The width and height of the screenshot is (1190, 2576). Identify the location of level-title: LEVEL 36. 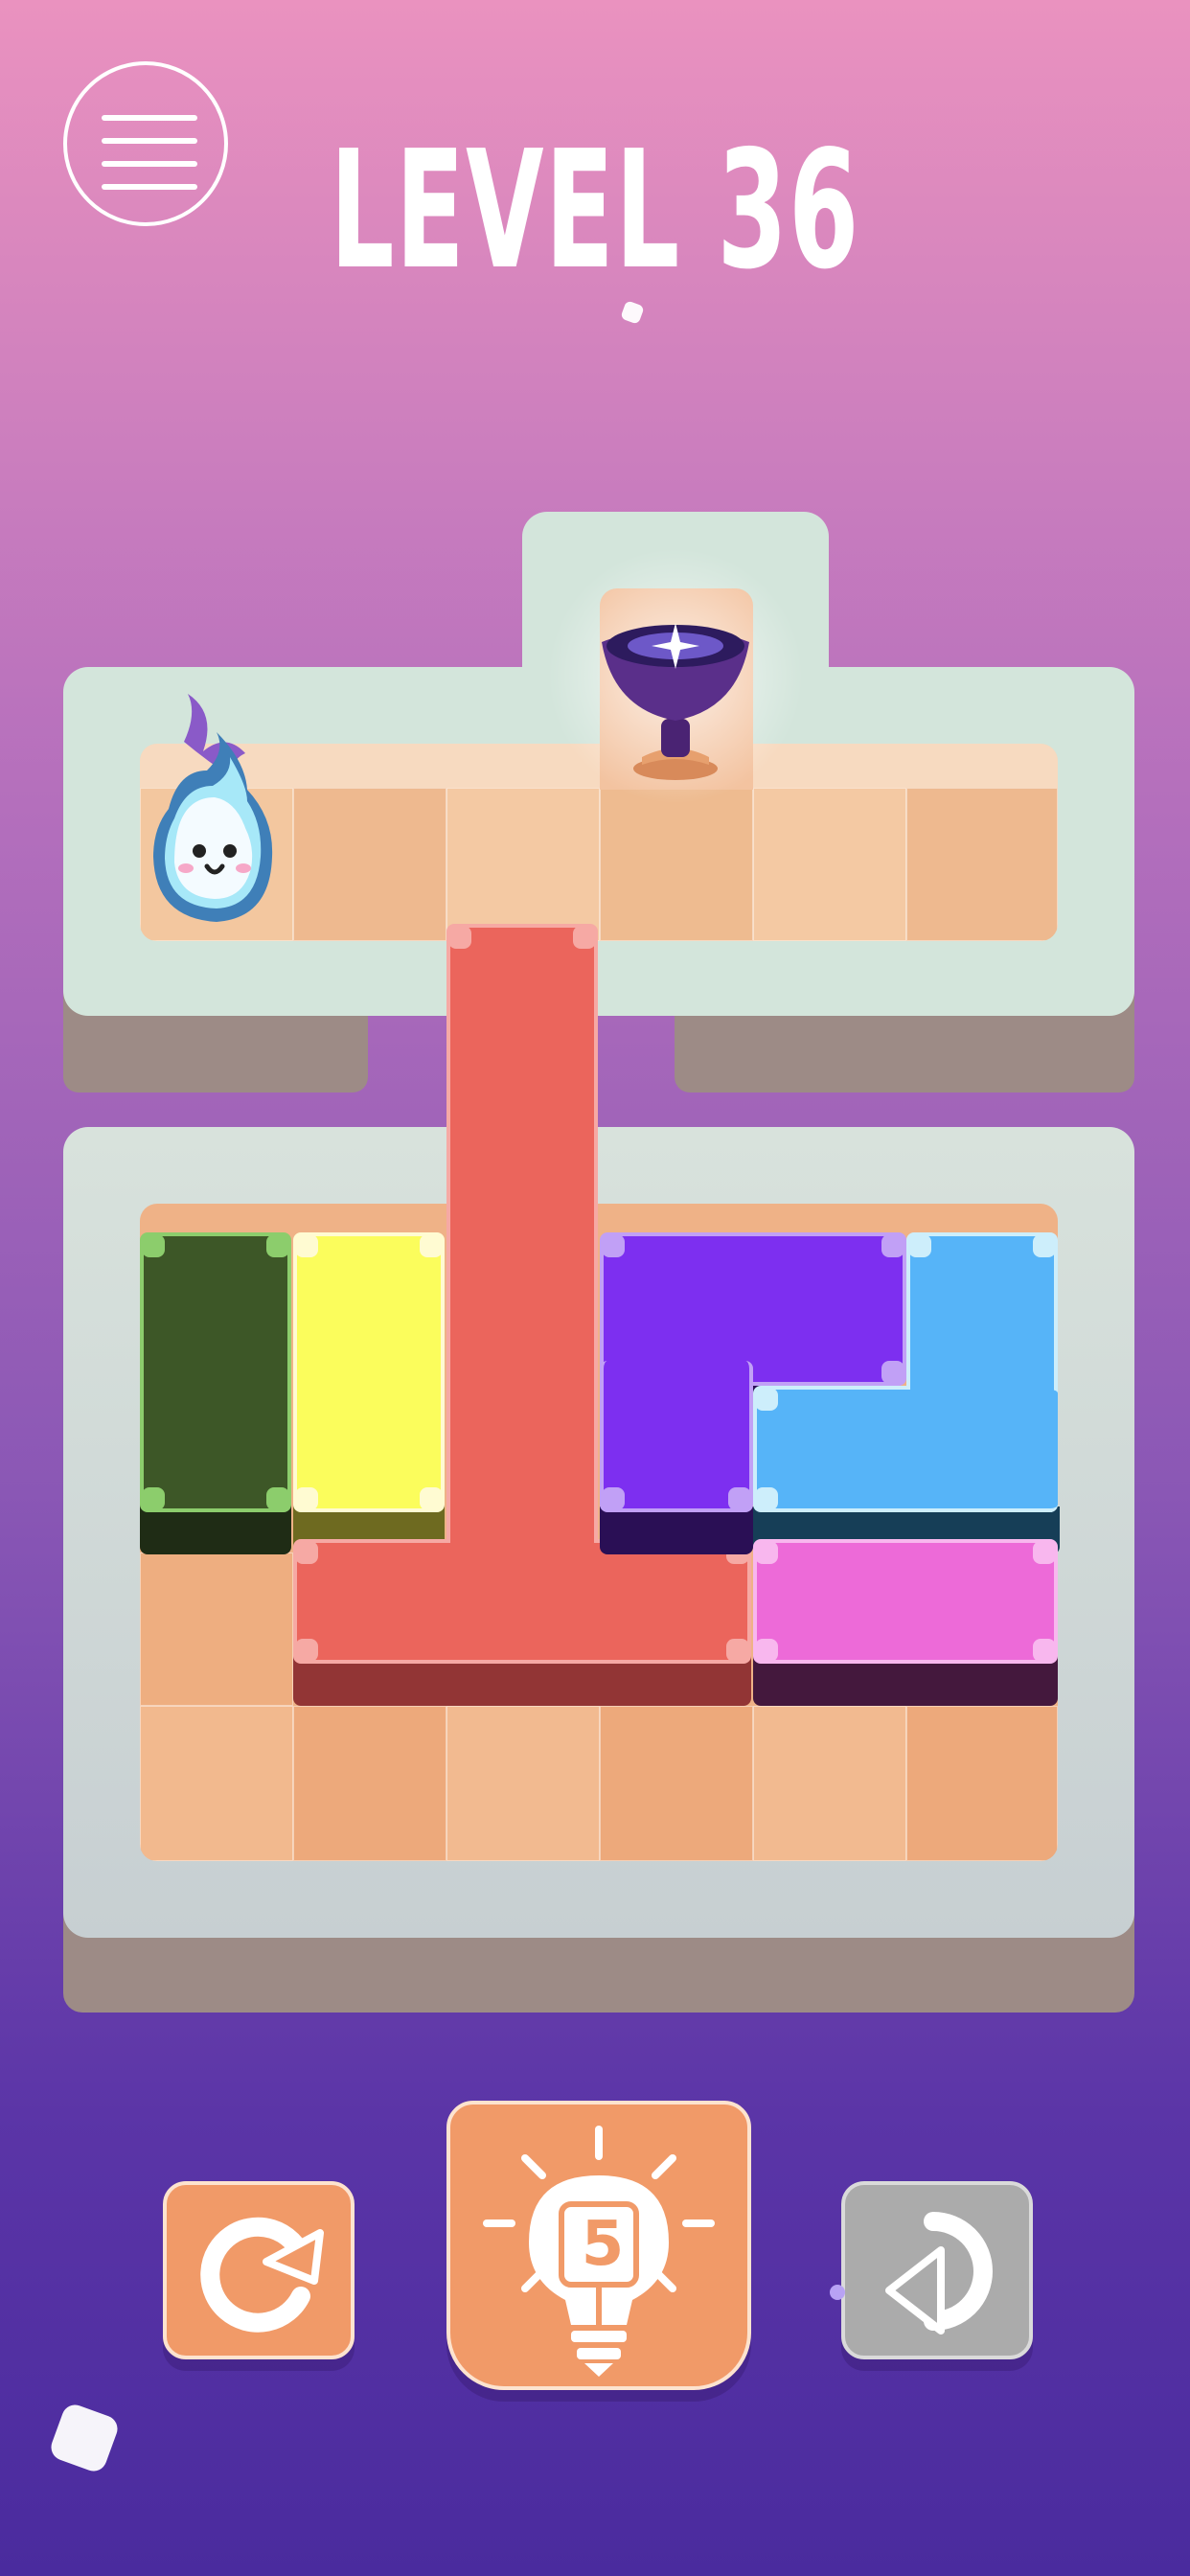
(595, 211).